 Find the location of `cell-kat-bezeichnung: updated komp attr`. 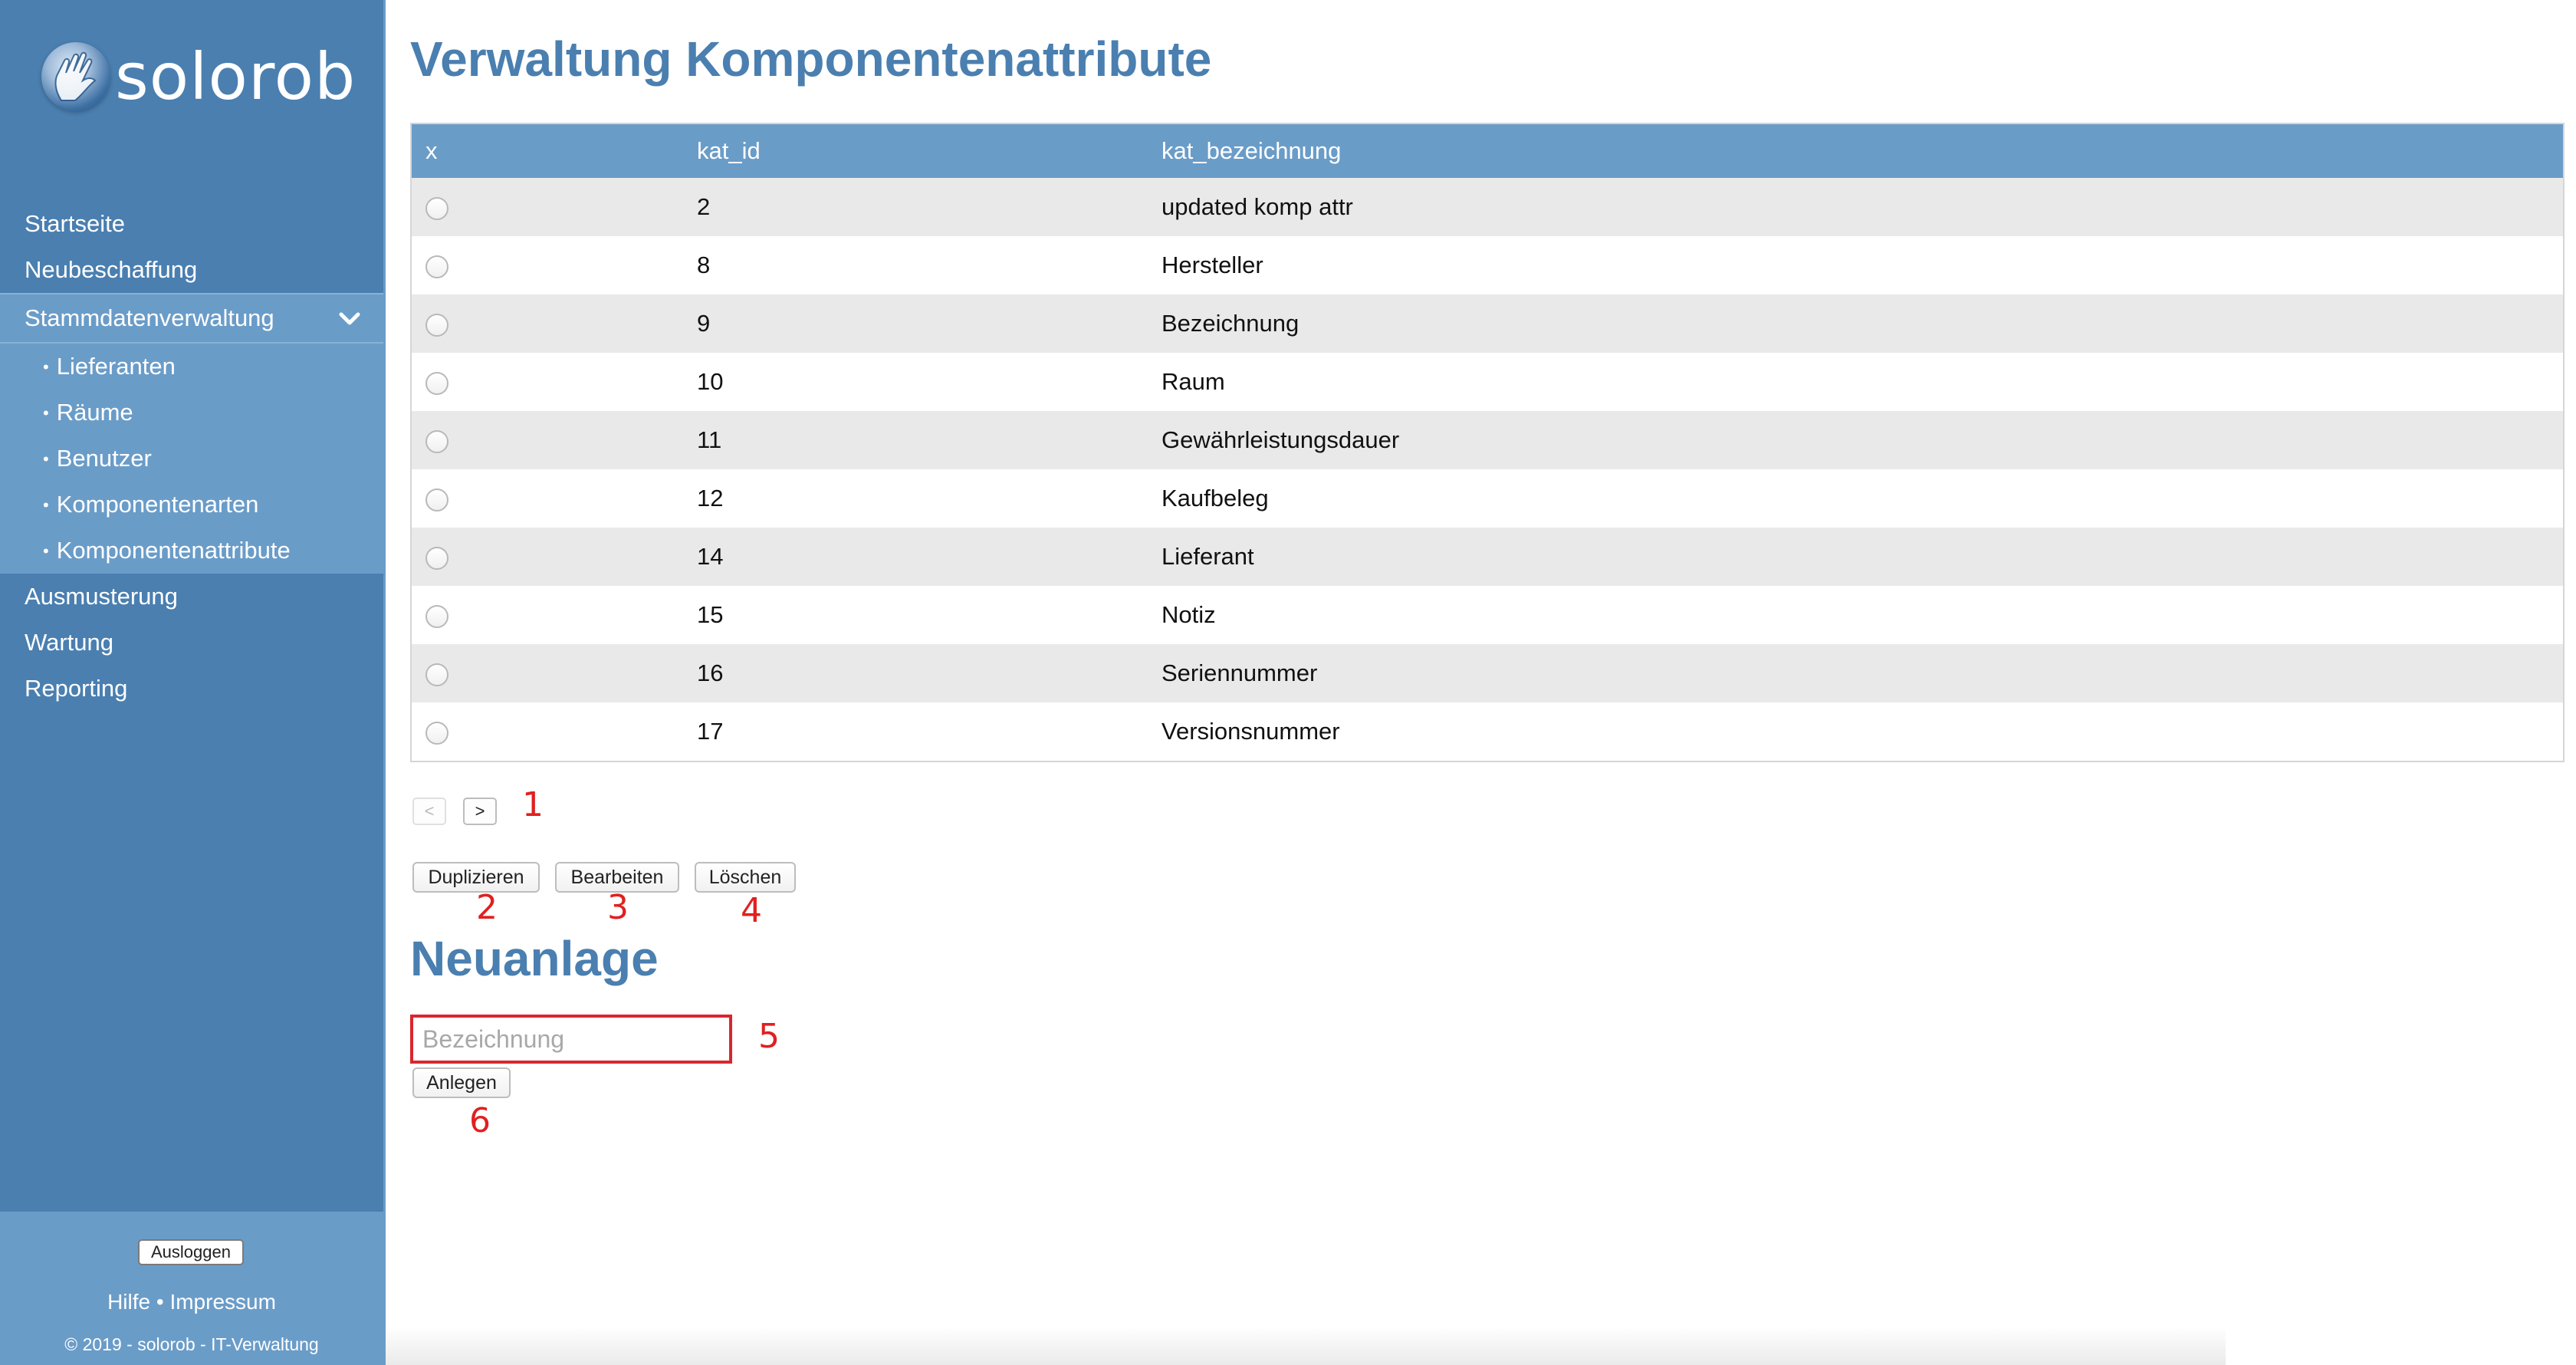

cell-kat-bezeichnung: updated komp attr is located at coordinates (1257, 206).